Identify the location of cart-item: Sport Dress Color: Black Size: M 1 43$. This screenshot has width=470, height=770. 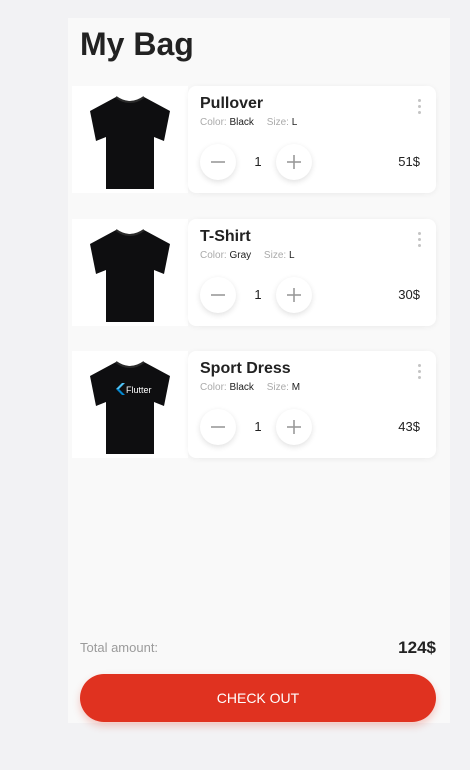
(312, 404).